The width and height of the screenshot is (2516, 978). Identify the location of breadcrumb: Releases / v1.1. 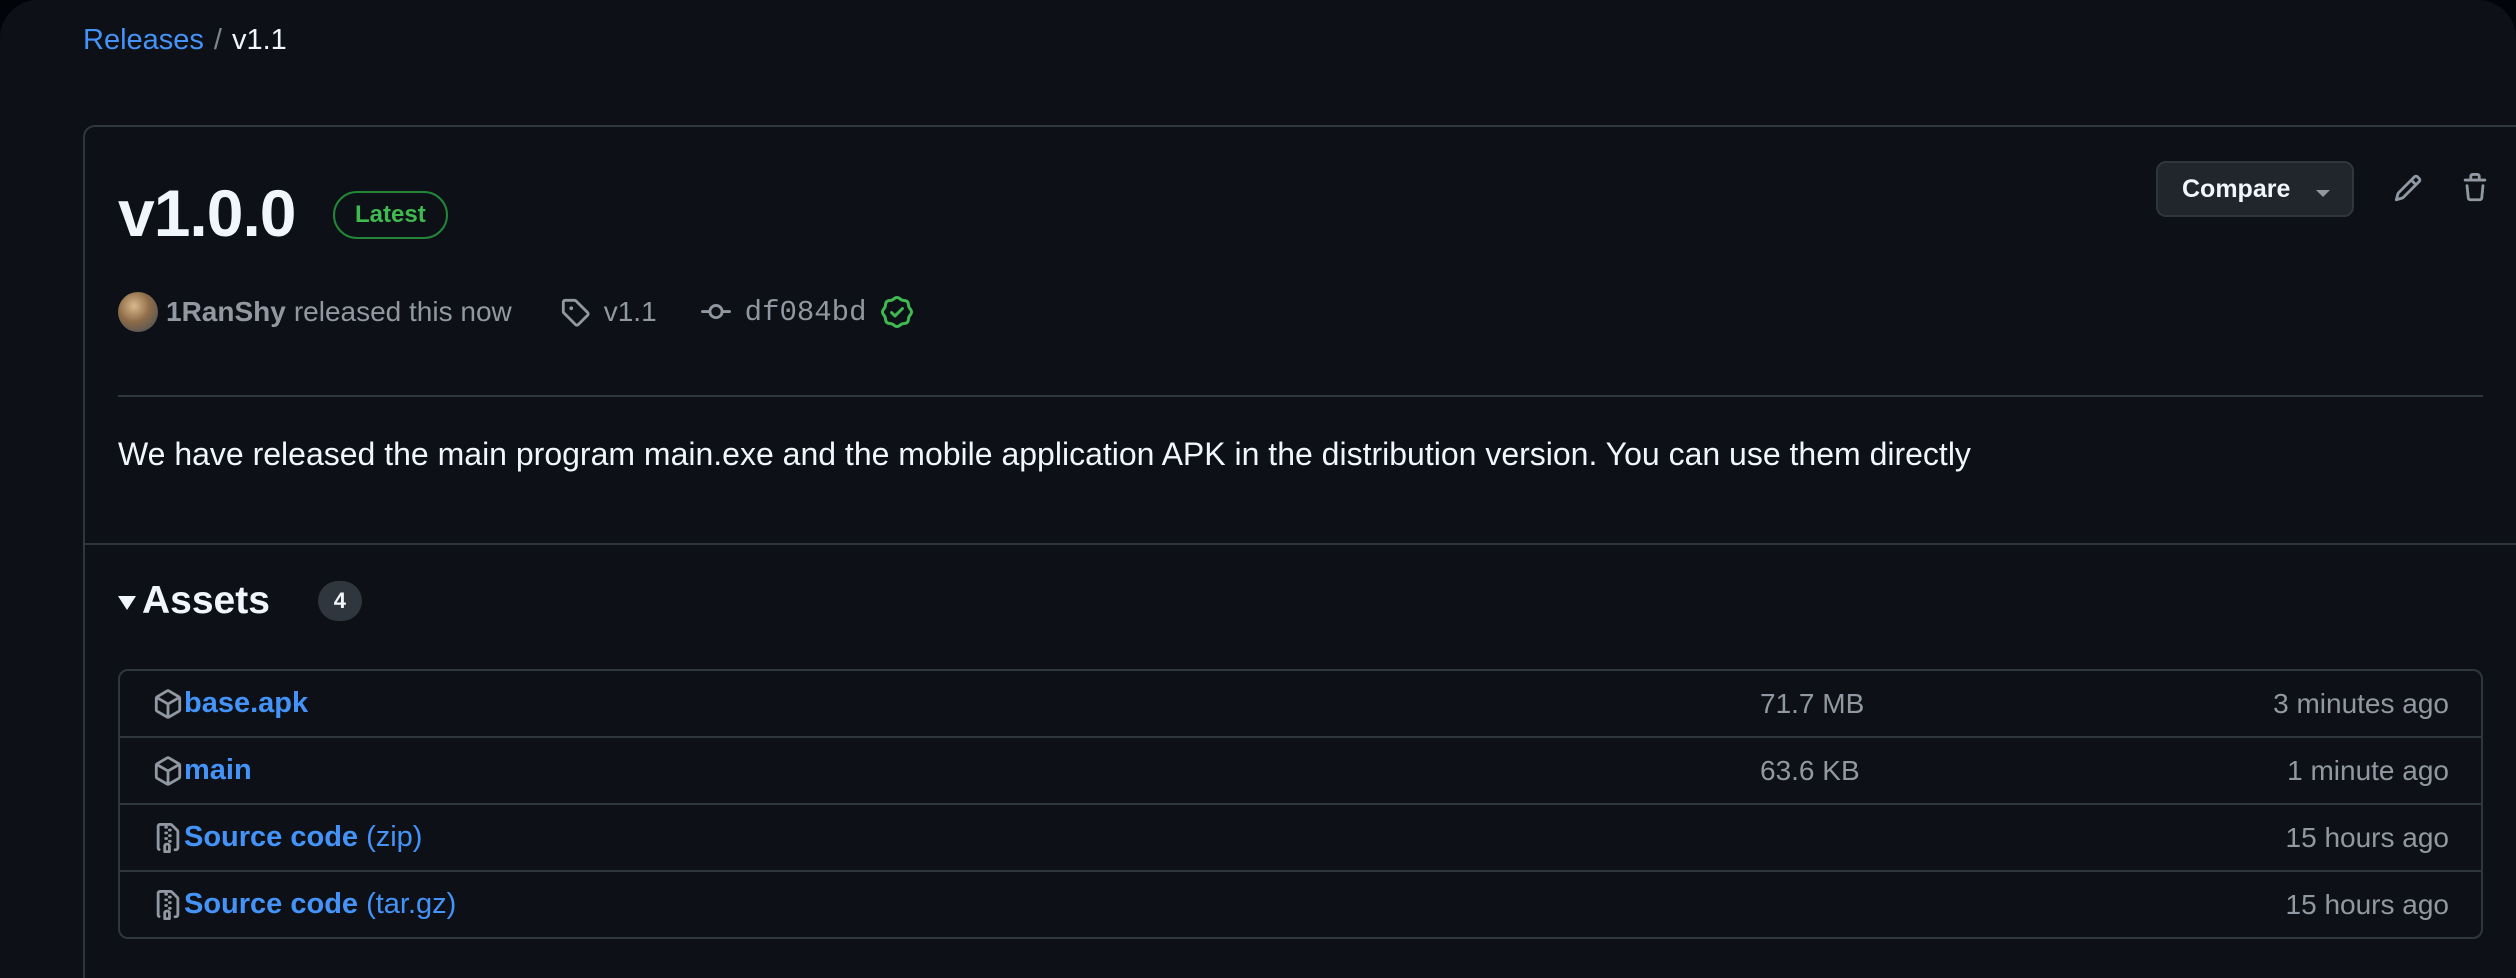
(185, 40).